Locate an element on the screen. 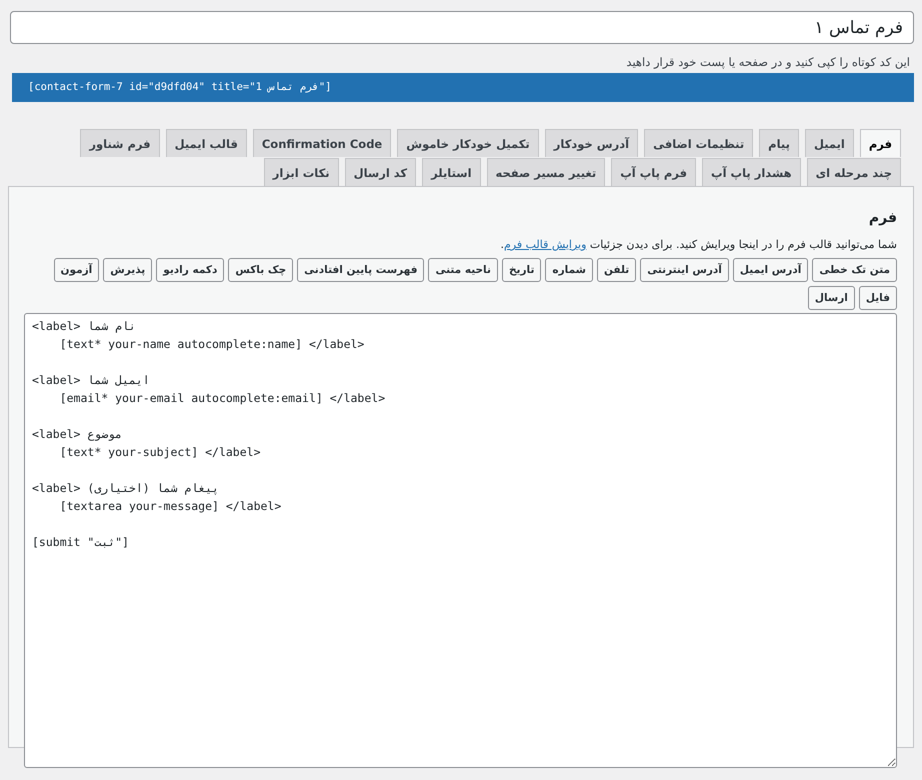 Image resolution: width=922 pixels, height=780 pixels. tab: پیام is located at coordinates (779, 143).